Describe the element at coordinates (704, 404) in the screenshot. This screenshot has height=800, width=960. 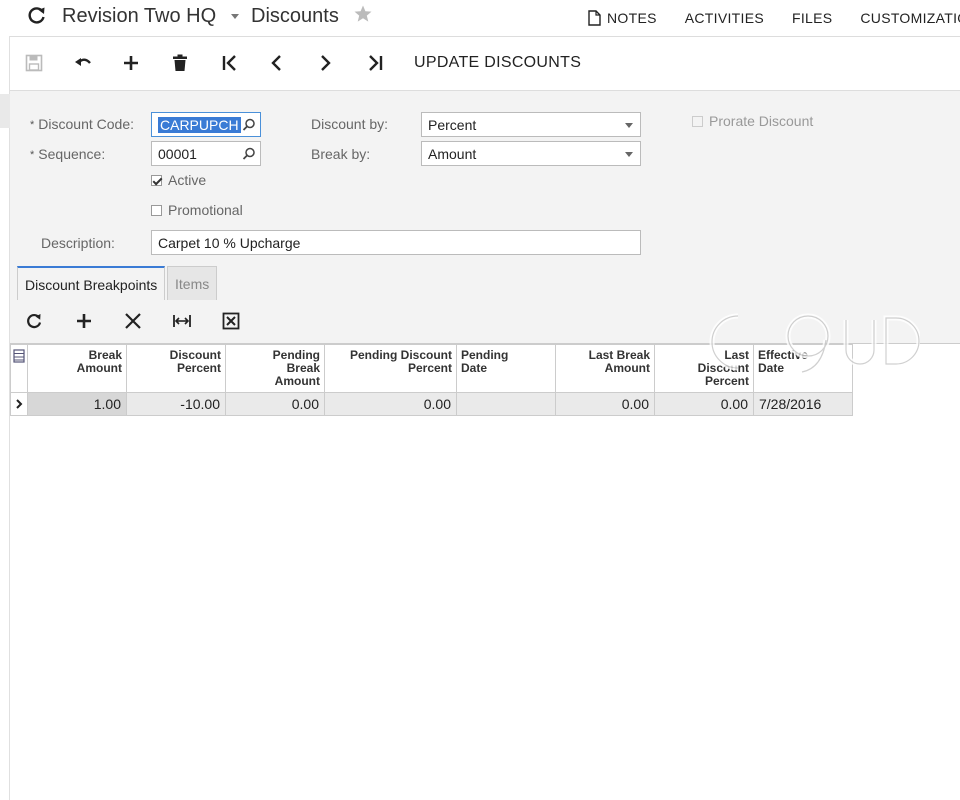
I see `cell-last-discount-percent: 0.00` at that location.